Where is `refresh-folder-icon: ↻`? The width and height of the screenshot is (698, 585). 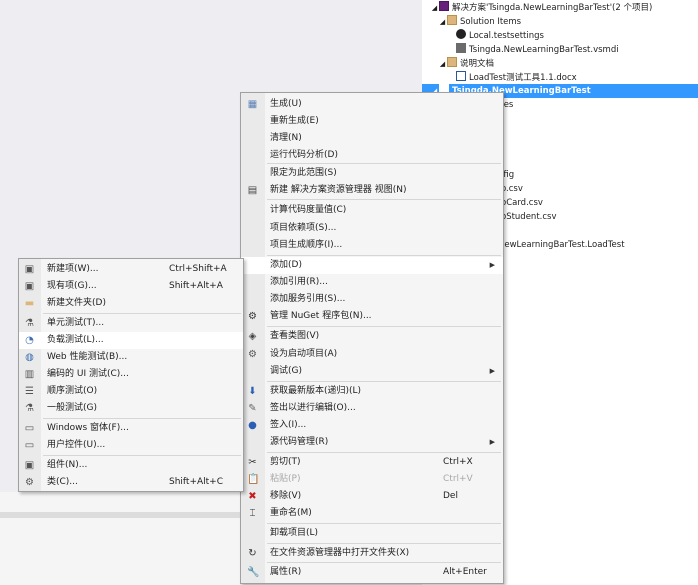 refresh-folder-icon: ↻ is located at coordinates (252, 553).